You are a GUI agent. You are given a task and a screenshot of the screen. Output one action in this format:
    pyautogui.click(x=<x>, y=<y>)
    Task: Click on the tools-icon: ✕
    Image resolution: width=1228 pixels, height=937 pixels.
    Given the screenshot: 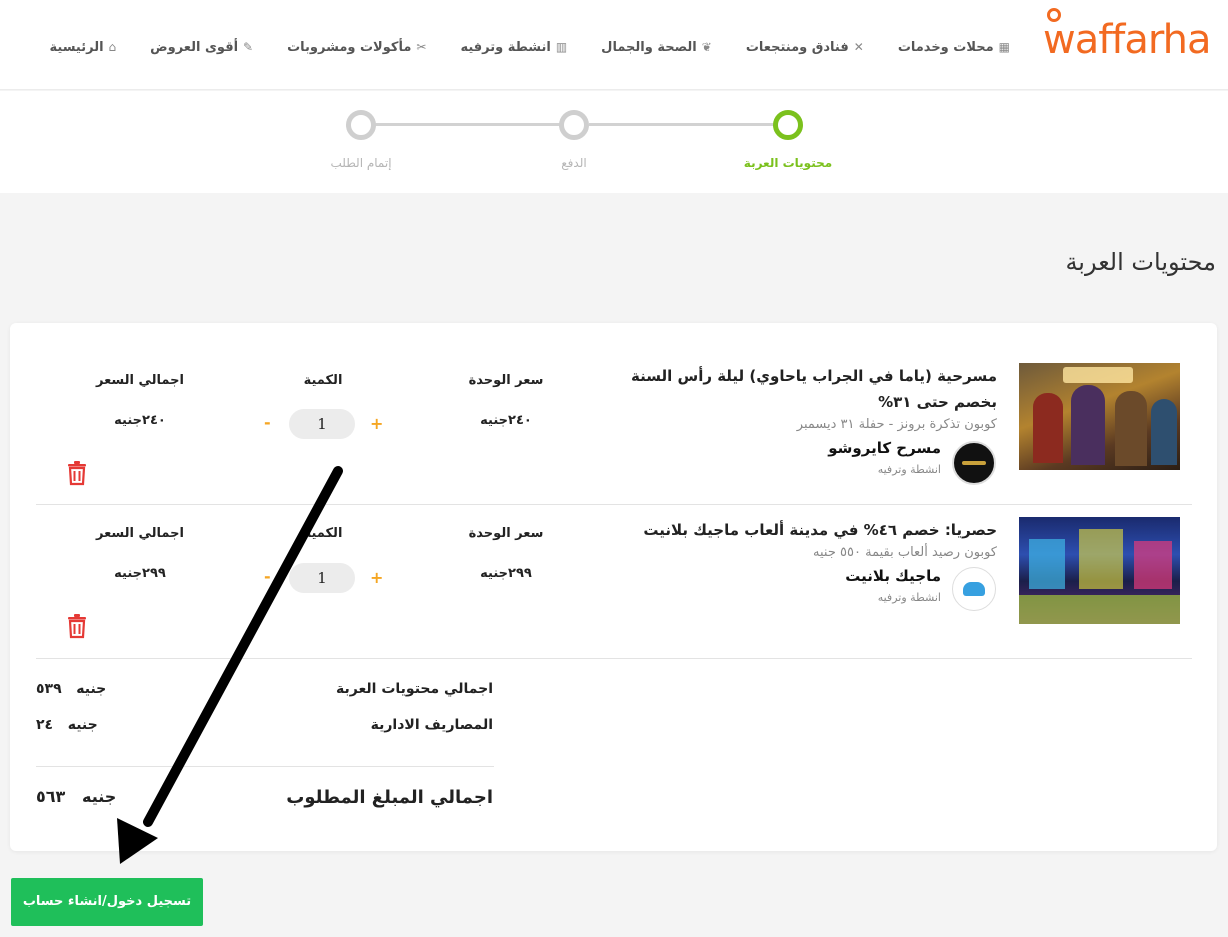 What is the action you would take?
    pyautogui.click(x=858, y=47)
    